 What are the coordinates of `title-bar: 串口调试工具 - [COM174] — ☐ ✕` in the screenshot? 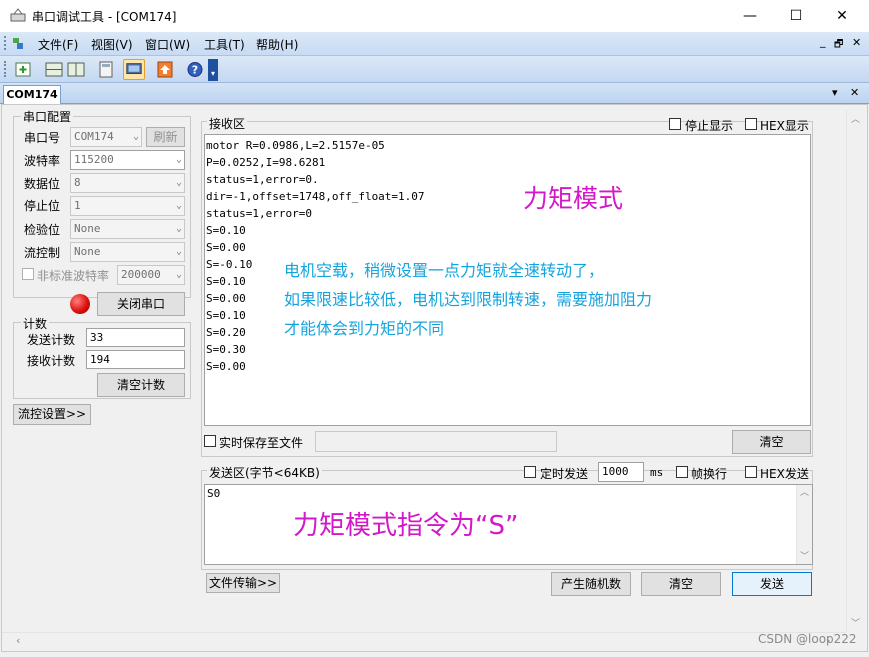 It's located at (434, 16).